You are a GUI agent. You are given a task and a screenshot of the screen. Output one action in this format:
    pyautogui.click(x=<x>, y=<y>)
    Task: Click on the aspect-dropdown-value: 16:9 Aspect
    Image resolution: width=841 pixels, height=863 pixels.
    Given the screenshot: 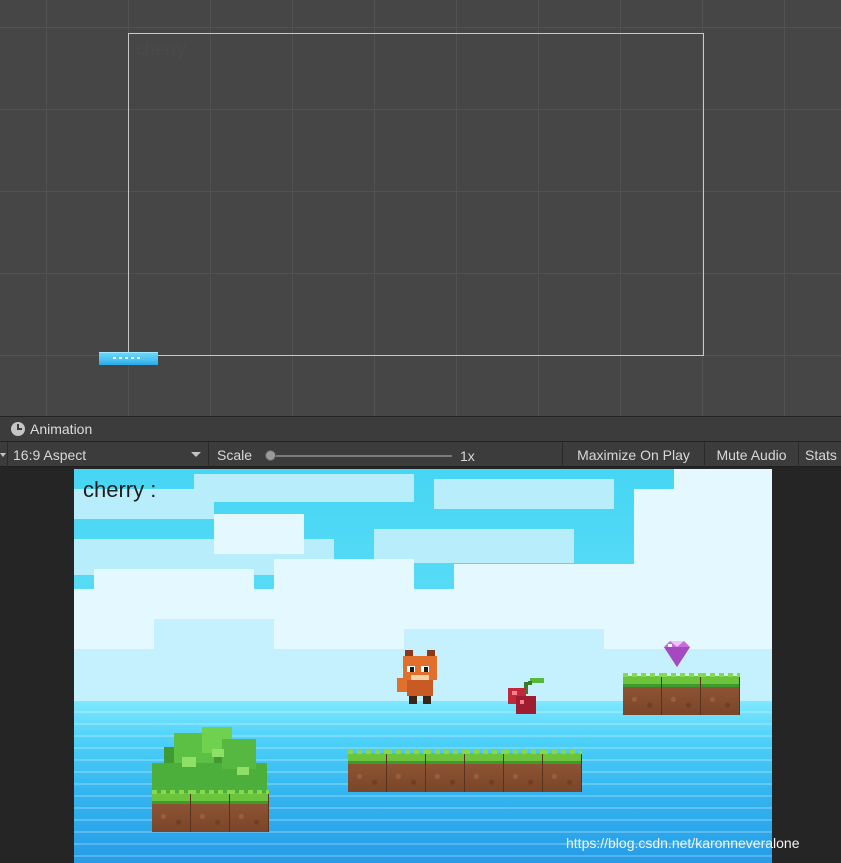 What is the action you would take?
    pyautogui.click(x=50, y=454)
    